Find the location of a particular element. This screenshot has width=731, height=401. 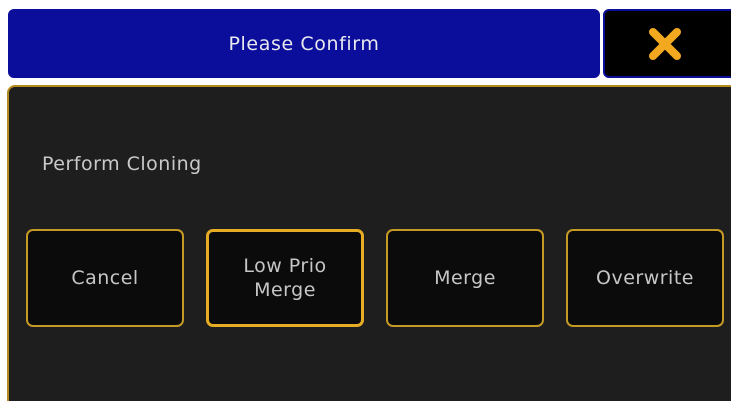

dialog-title: Please Confirm is located at coordinates (304, 43).